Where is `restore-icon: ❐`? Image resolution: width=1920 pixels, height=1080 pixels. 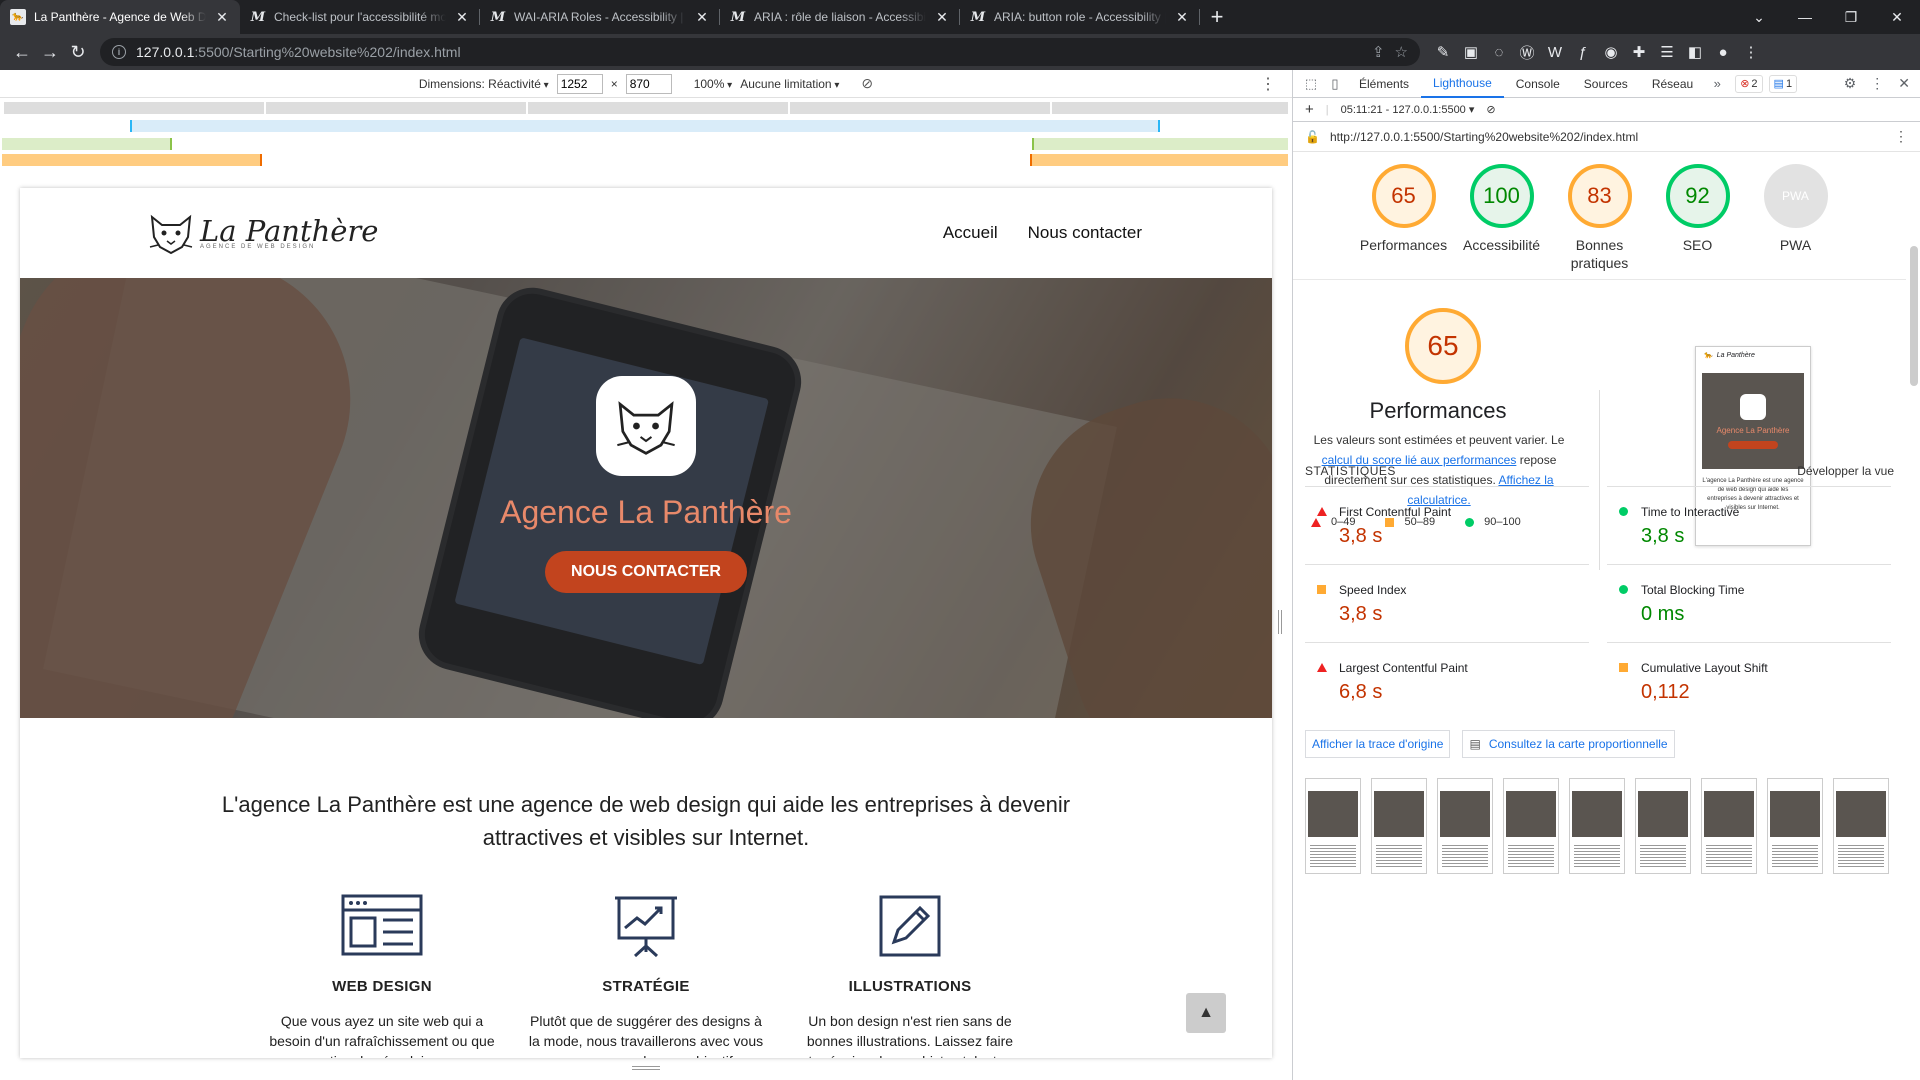
restore-icon: ❐ is located at coordinates (1851, 17).